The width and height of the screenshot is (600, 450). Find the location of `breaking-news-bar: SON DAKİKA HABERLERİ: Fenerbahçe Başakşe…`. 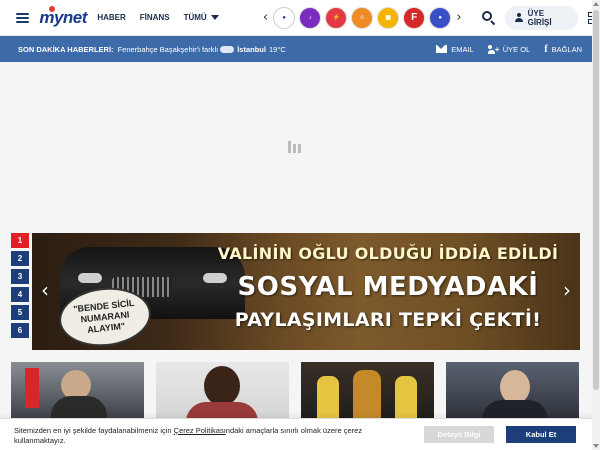

breaking-news-bar: SON DAKİKA HABERLERİ: Fenerbahçe Başakşe… is located at coordinates (300, 49).